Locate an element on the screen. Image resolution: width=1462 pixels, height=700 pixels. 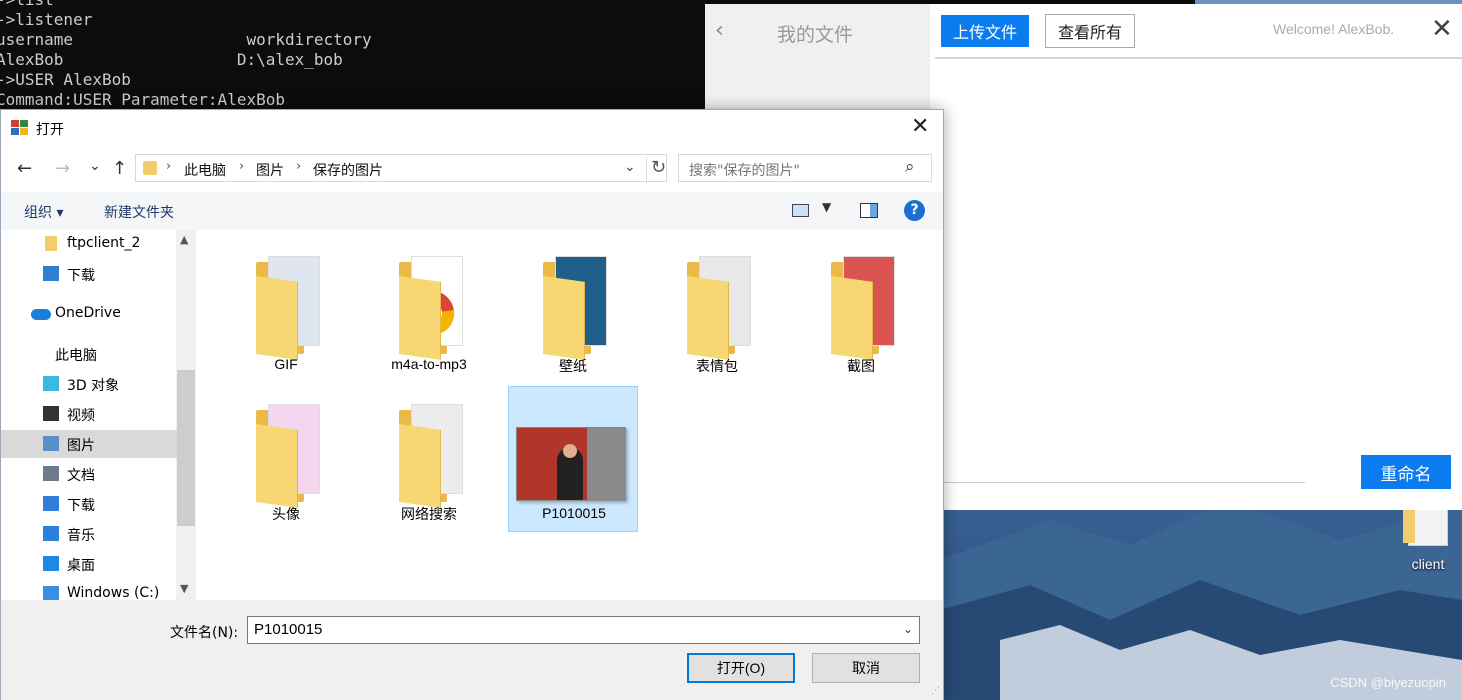
documents-icon is located at coordinates (51, 473).